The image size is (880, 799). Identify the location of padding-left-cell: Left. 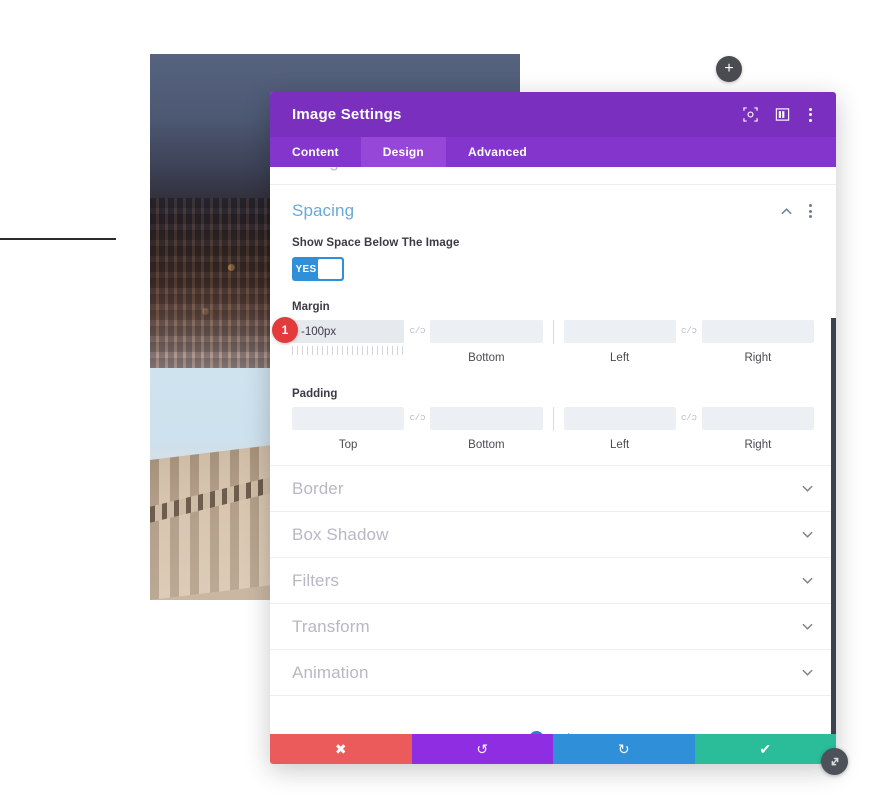
(619, 429).